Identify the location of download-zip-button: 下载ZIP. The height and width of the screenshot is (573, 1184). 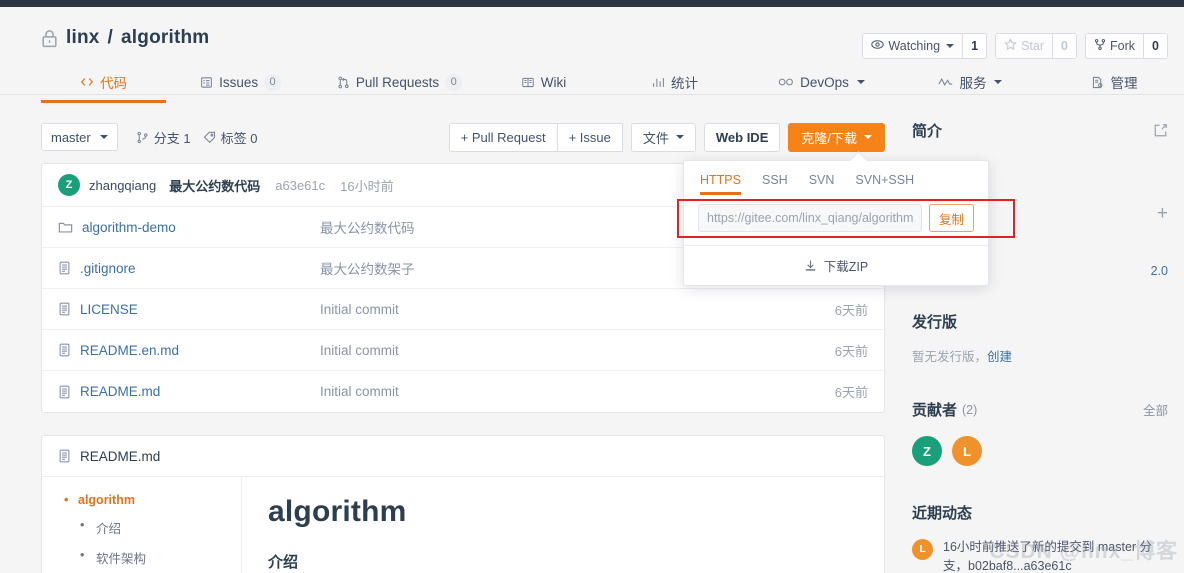
(836, 265).